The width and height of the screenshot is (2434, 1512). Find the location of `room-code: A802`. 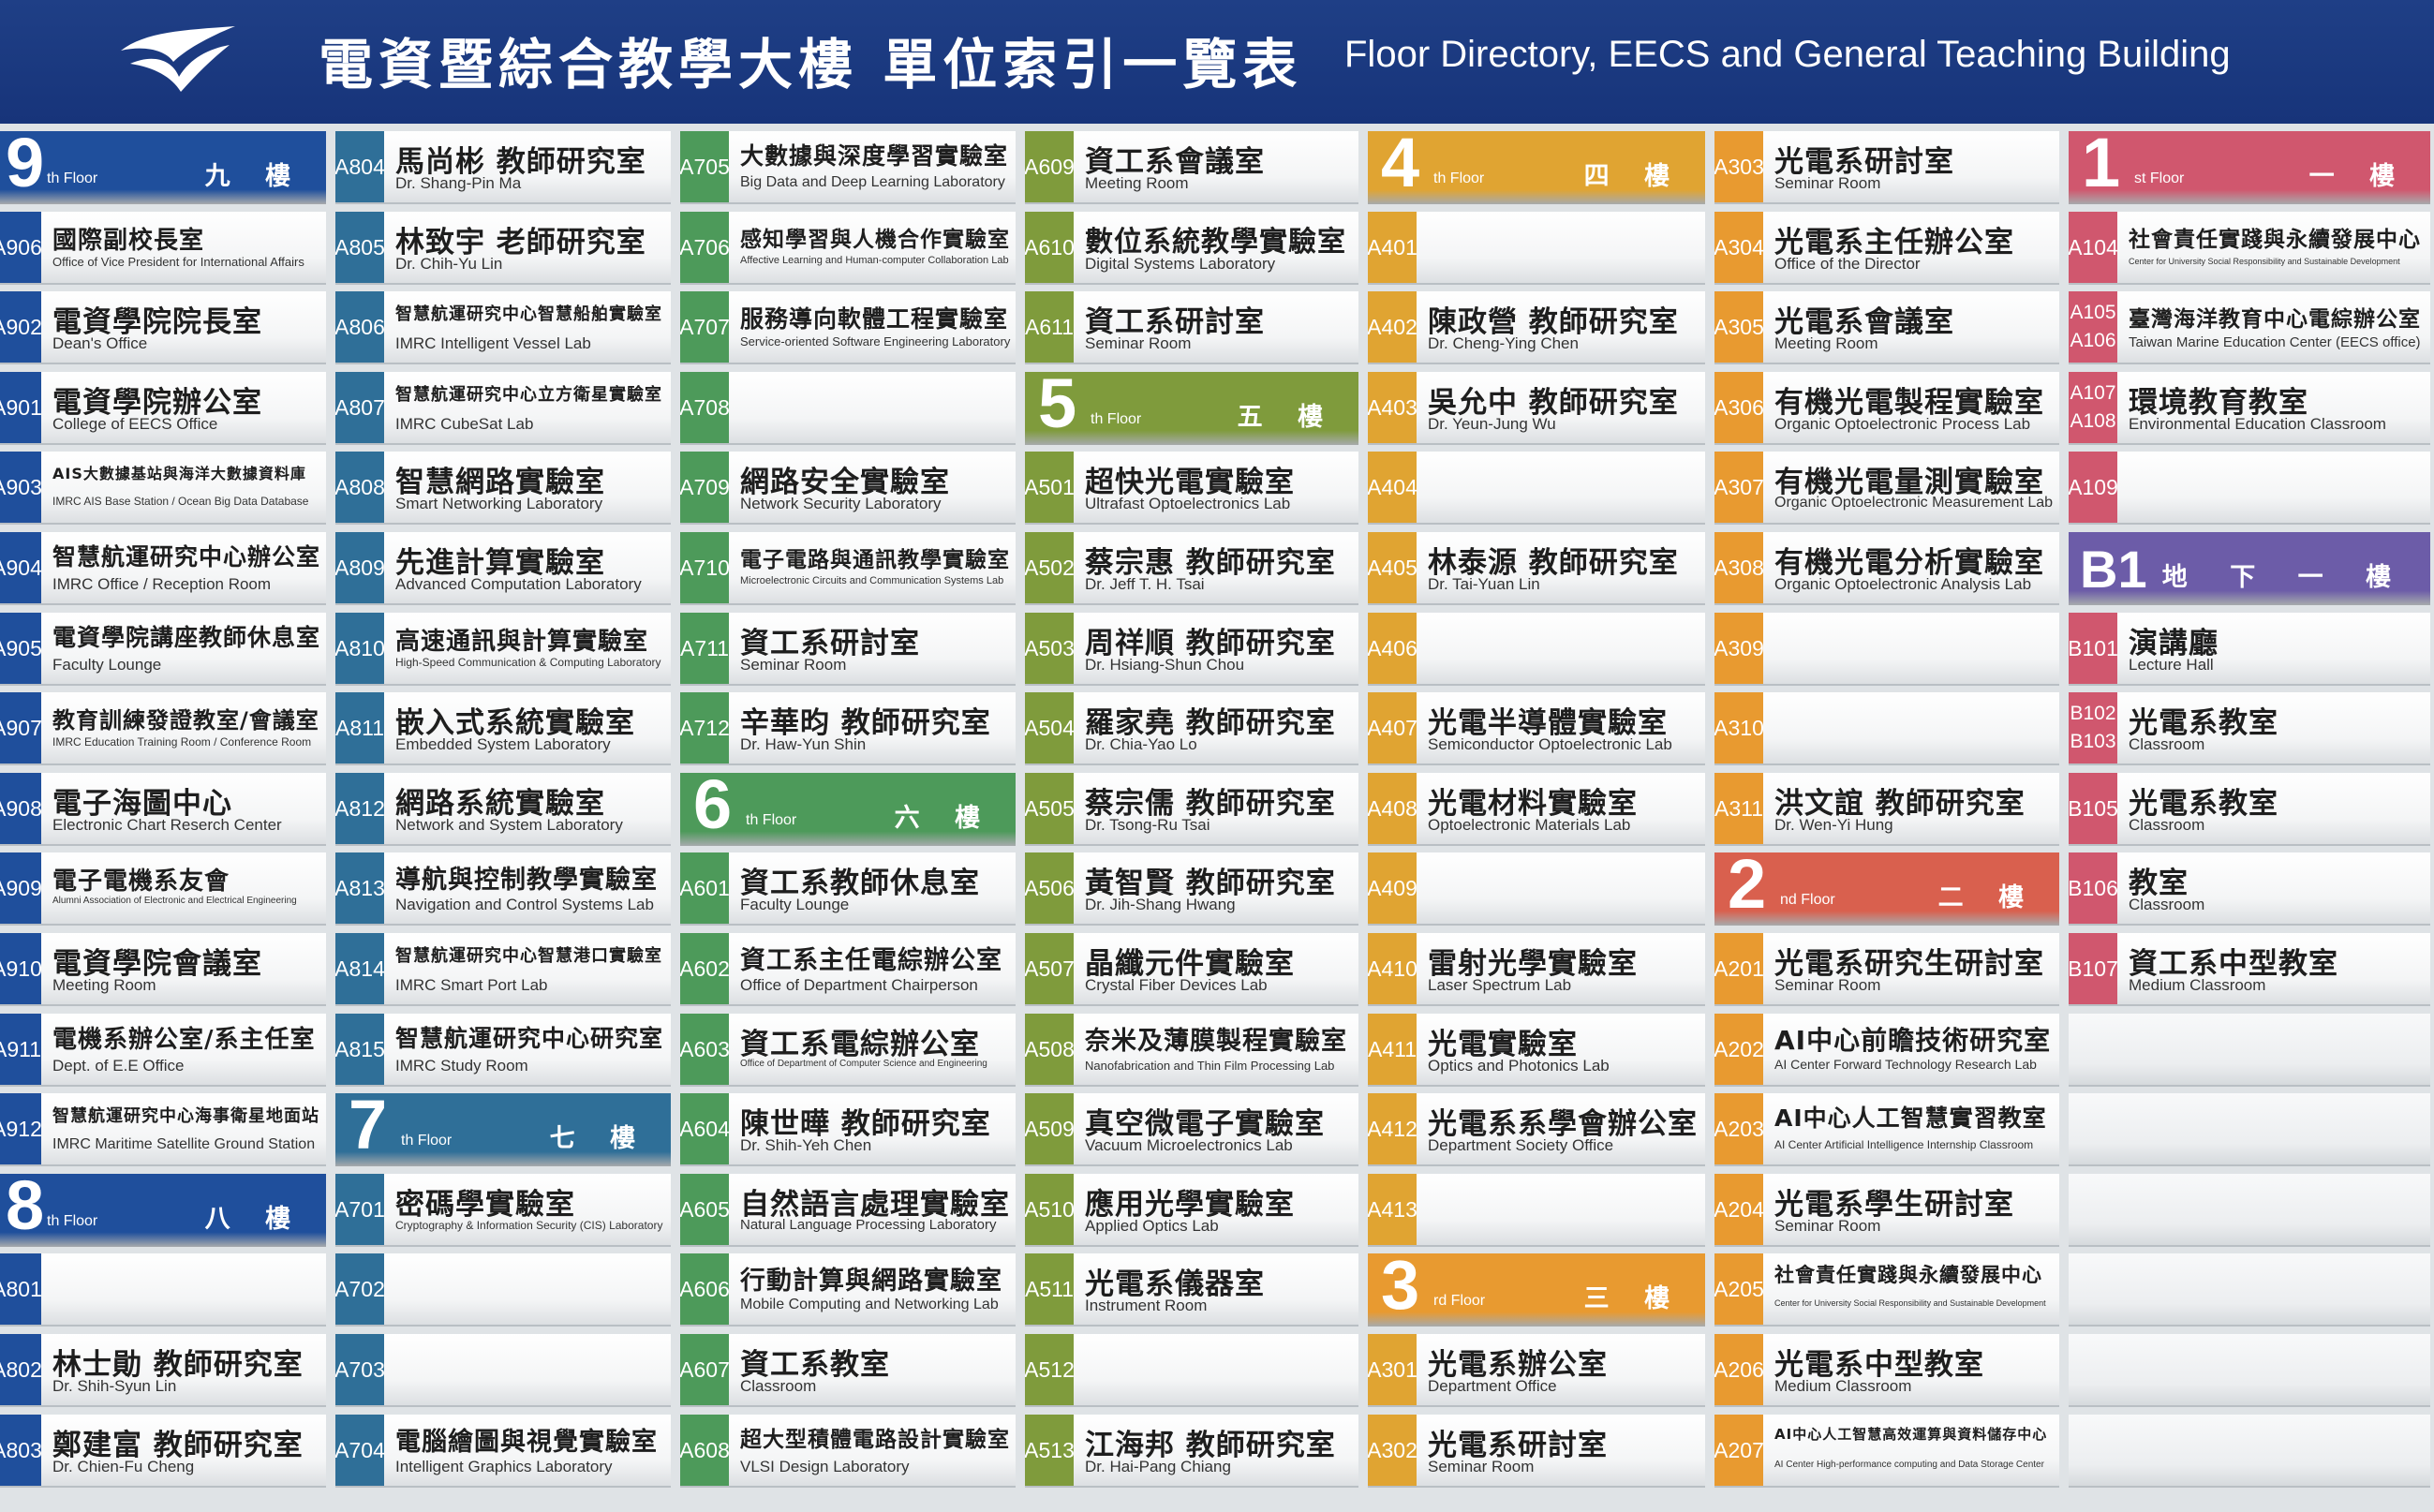

room-code: A802 is located at coordinates (21, 1369).